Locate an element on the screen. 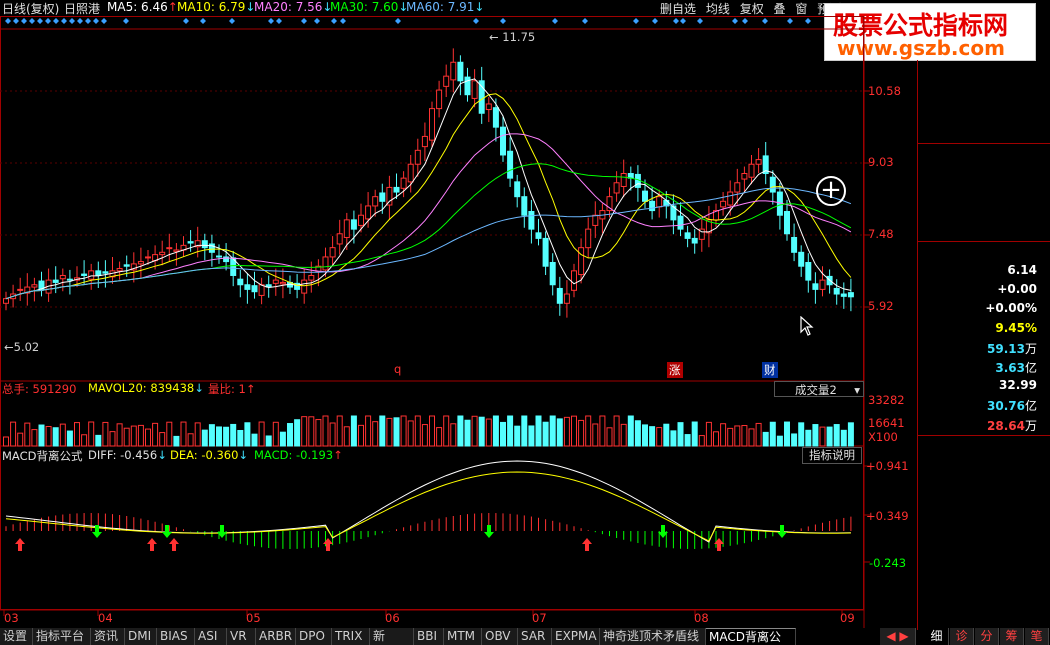 This screenshot has height=645, width=1050. x-tick-05: 05 is located at coordinates (253, 618).